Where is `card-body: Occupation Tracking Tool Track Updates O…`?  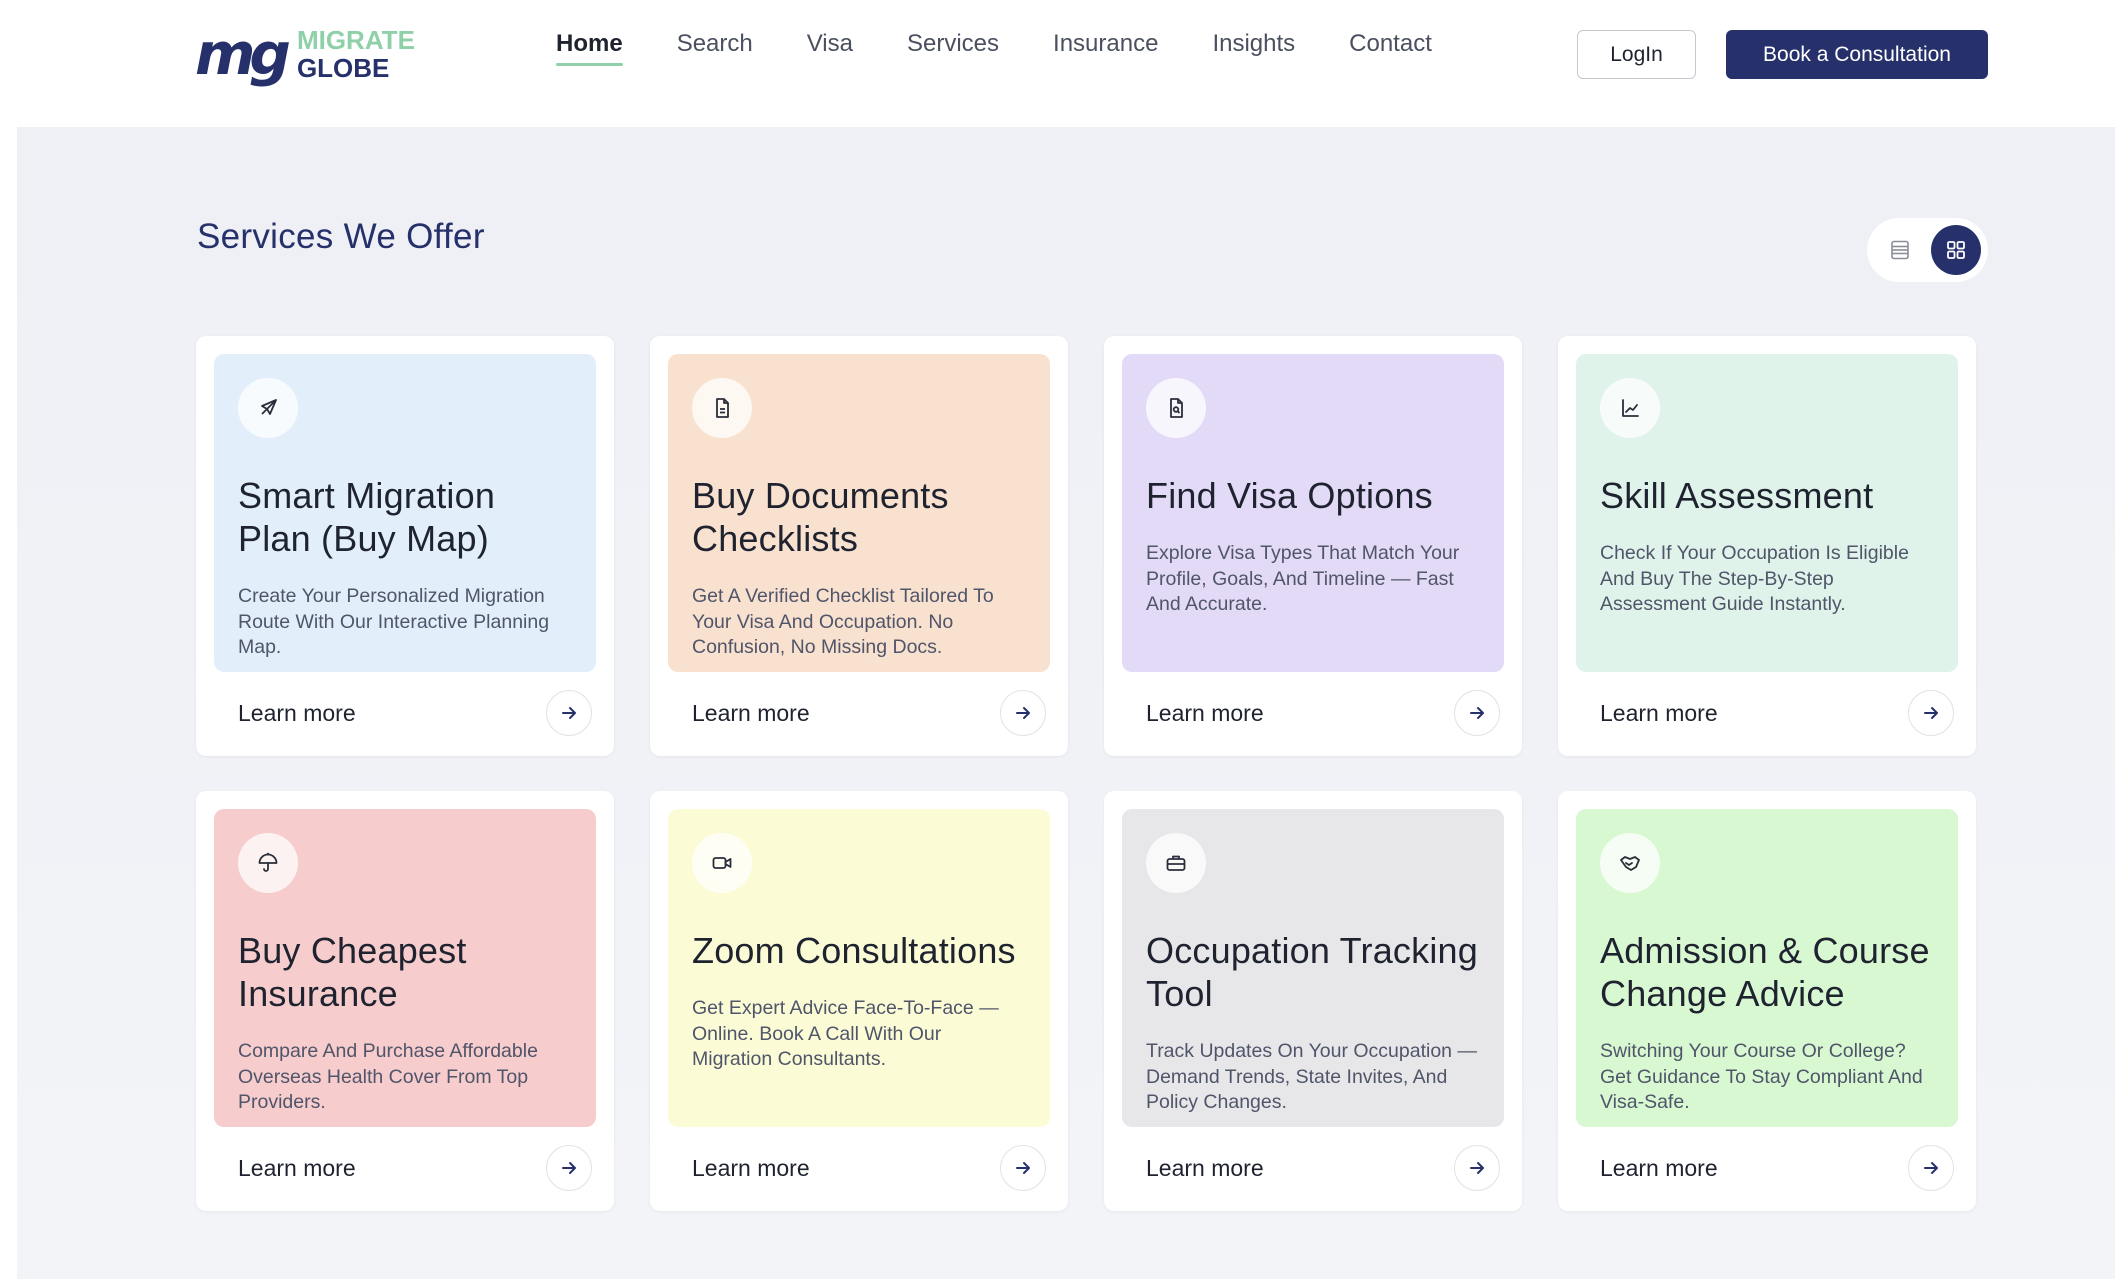 card-body: Occupation Tracking Tool Track Updates O… is located at coordinates (1313, 968).